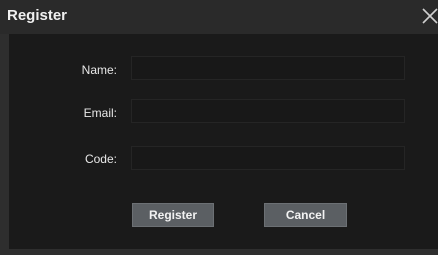 The width and height of the screenshot is (438, 255). What do you see at coordinates (429, 15) in the screenshot?
I see `close-icon` at bounding box center [429, 15].